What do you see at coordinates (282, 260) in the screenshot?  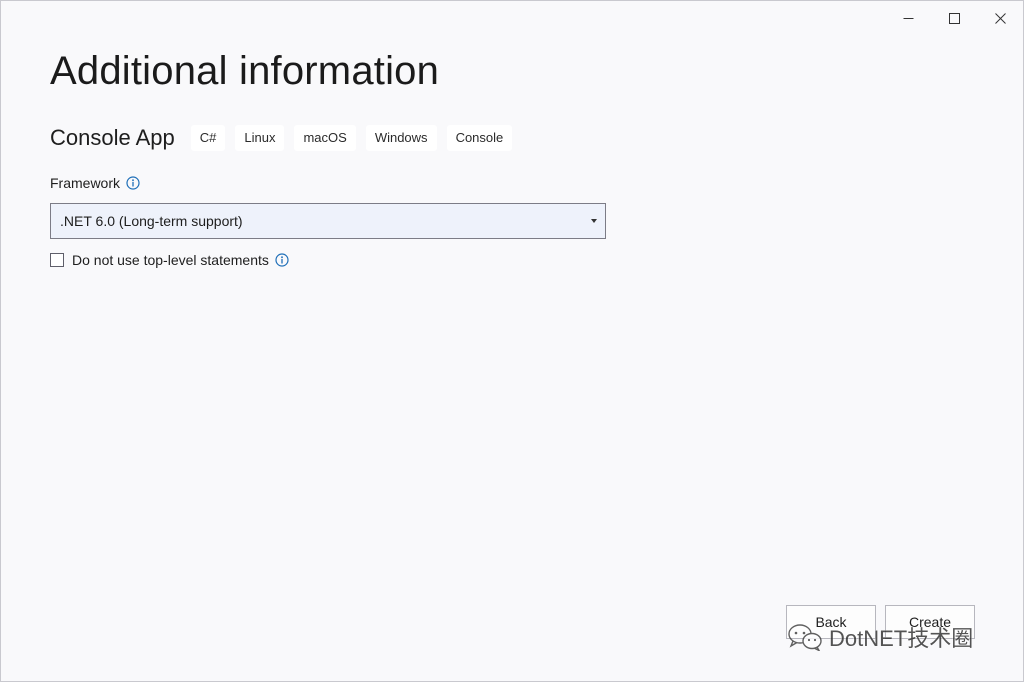 I see `top-level-statements-info-icon` at bounding box center [282, 260].